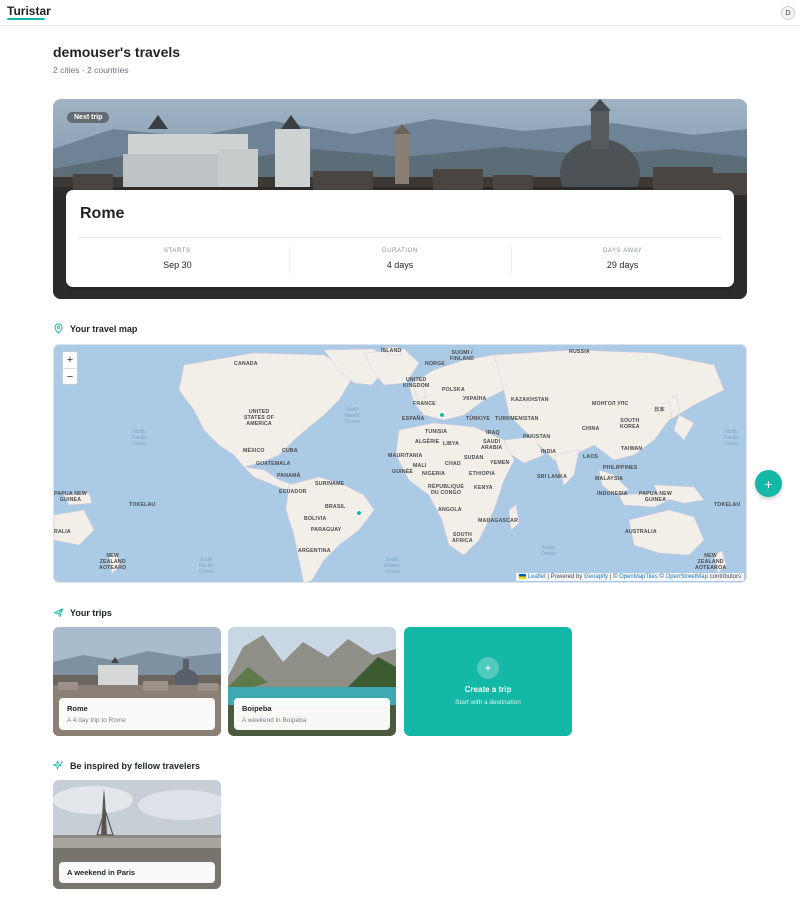 The width and height of the screenshot is (800, 908). What do you see at coordinates (451, 444) in the screenshot?
I see `map-label: LIBYA` at bounding box center [451, 444].